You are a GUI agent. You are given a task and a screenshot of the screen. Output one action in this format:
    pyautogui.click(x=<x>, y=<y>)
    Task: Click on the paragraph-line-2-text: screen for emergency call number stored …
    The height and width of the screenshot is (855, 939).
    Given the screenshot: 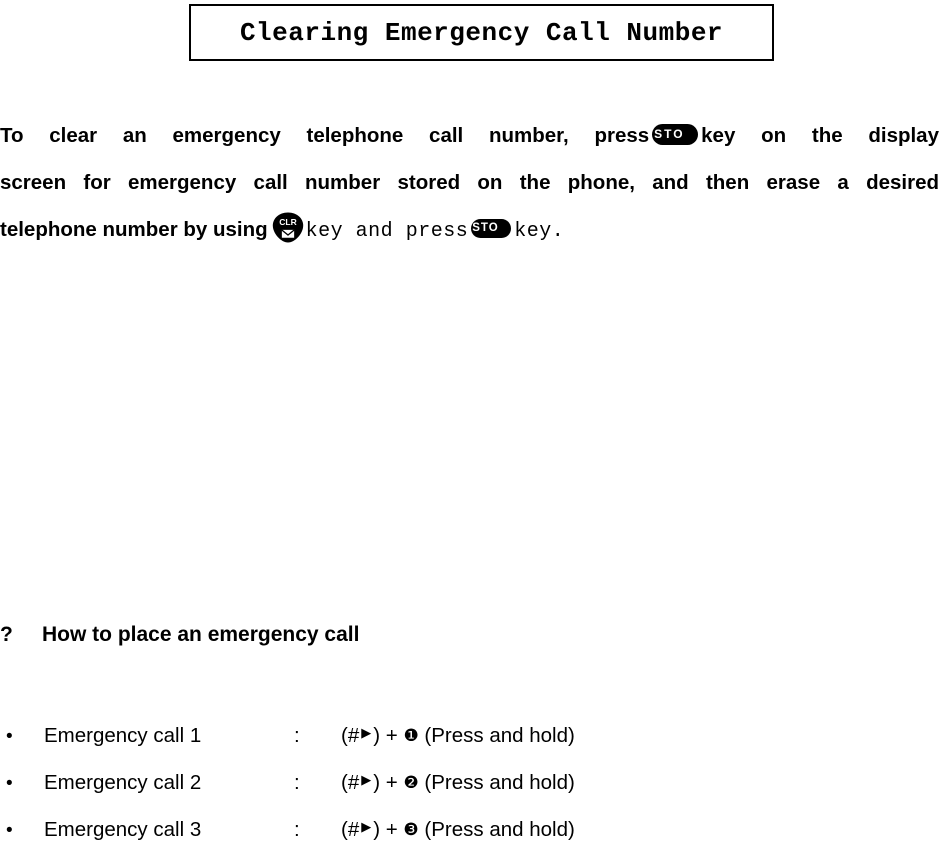 What is the action you would take?
    pyautogui.click(x=469, y=182)
    